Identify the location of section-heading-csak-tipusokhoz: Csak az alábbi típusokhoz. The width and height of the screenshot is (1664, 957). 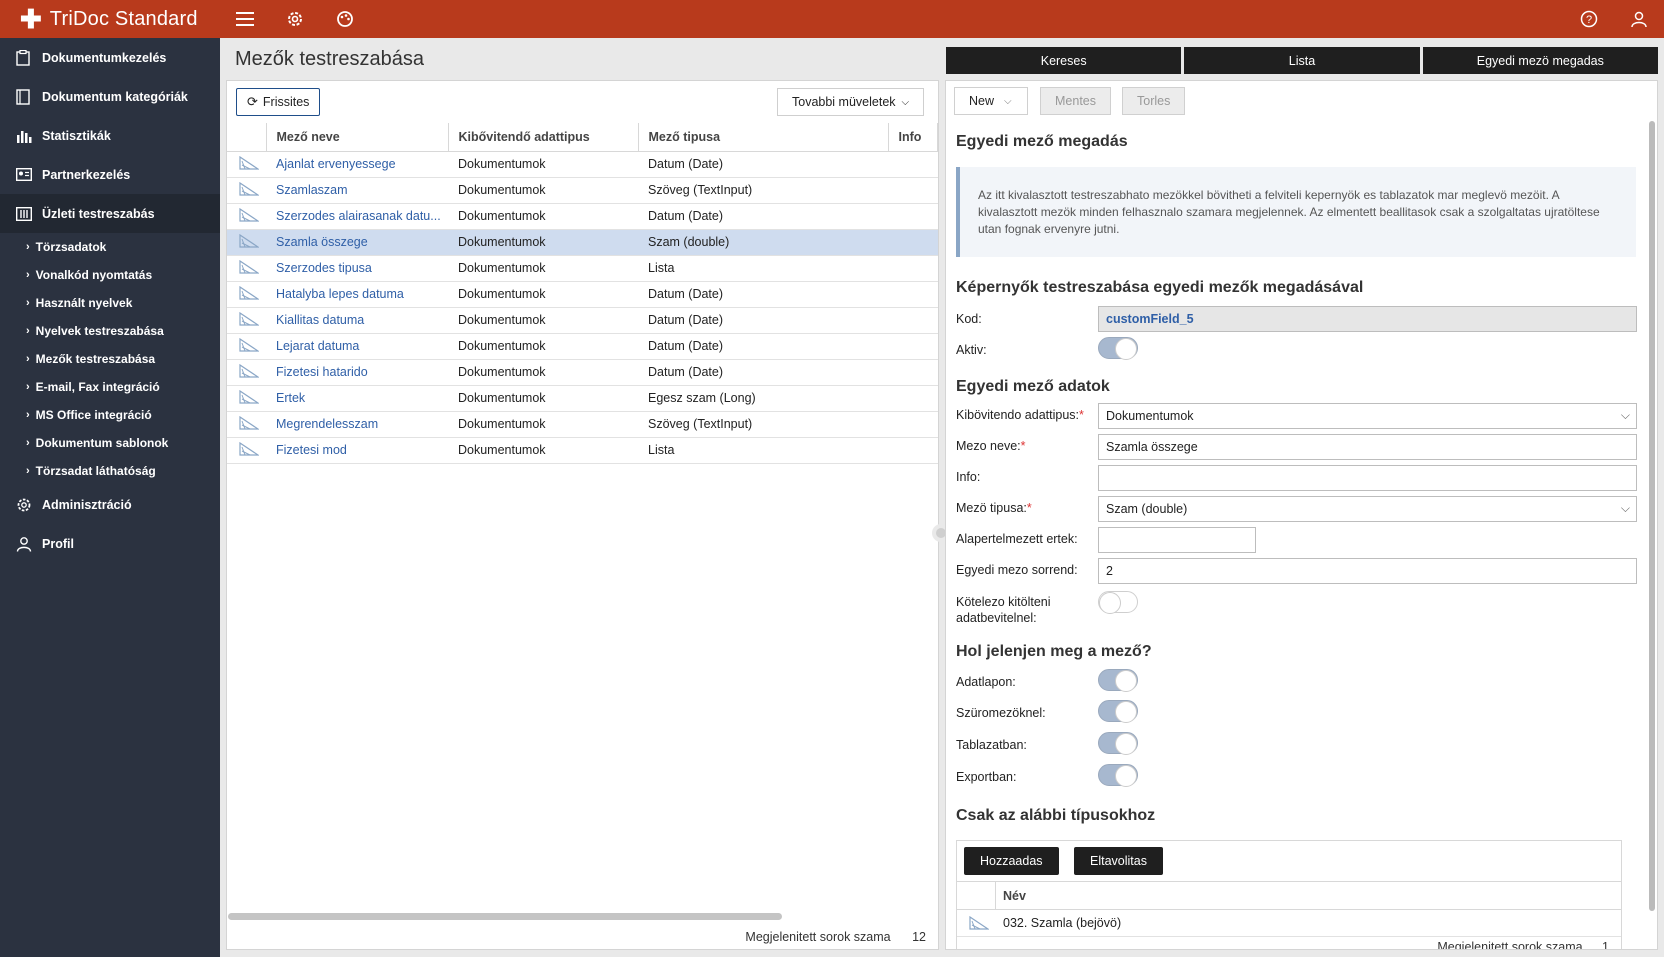
(1056, 815).